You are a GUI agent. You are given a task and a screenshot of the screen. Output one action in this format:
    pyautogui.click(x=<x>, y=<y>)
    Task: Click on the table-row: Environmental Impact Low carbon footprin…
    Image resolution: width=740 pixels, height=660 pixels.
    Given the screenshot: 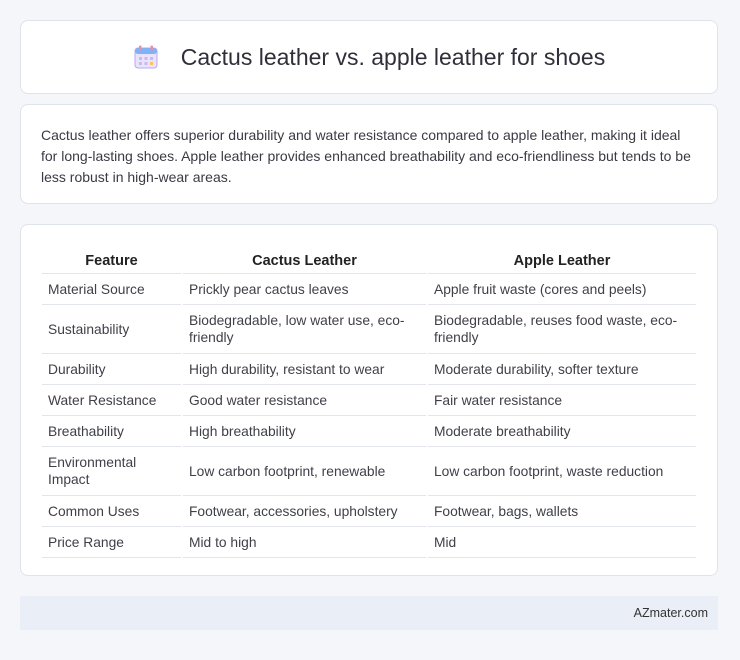 What is the action you would take?
    pyautogui.click(x=369, y=471)
    